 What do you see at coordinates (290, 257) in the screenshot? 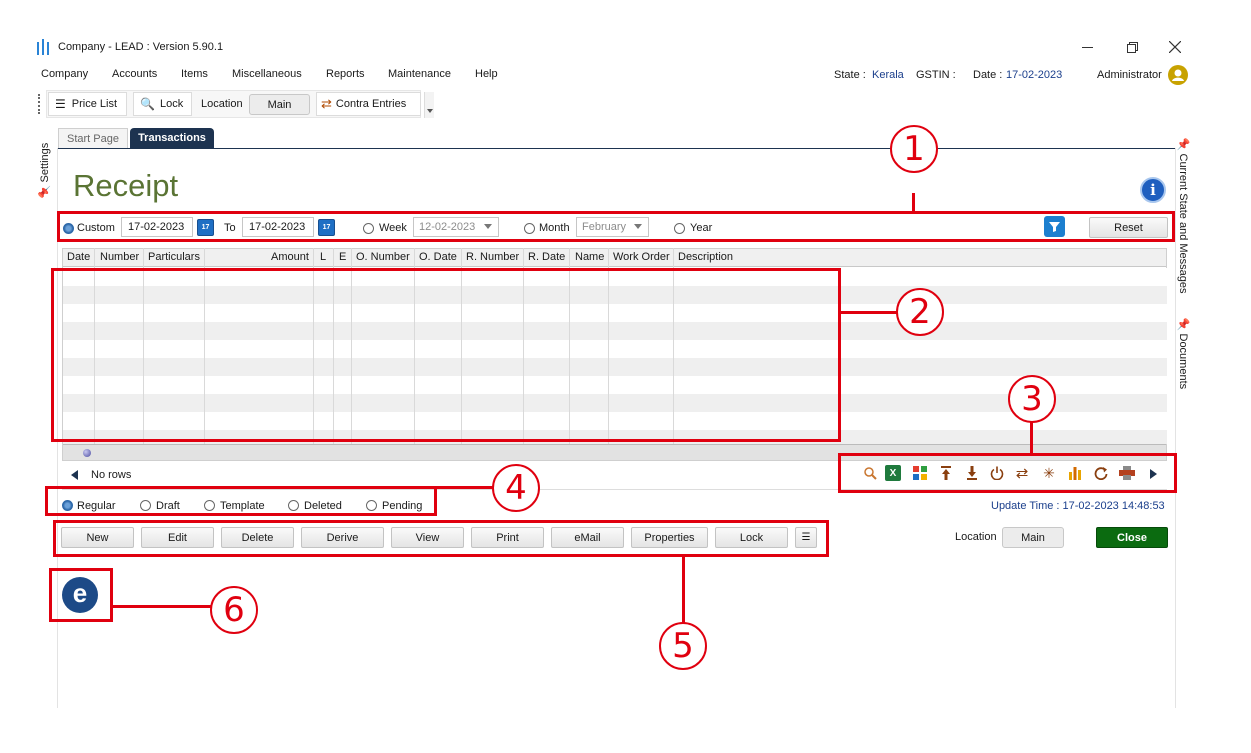
I see `column-header-amount: Amount` at bounding box center [290, 257].